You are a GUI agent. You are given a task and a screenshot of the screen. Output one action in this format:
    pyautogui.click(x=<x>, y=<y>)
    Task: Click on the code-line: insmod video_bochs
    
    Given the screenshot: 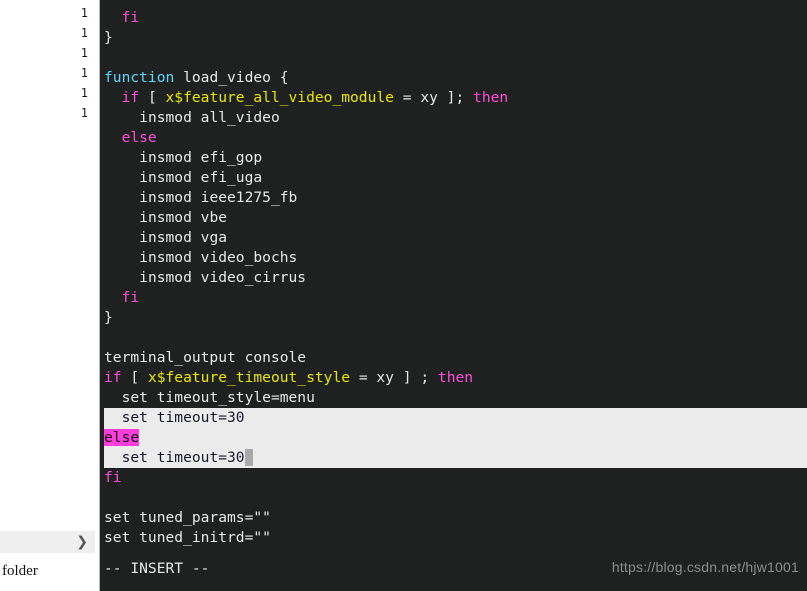 What is the action you would take?
    pyautogui.click(x=455, y=258)
    